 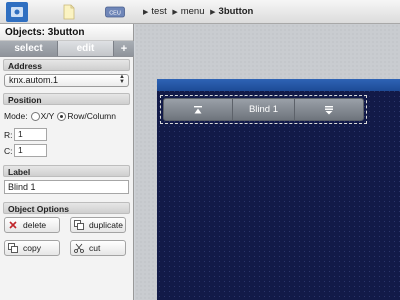 What do you see at coordinates (8, 150) in the screenshot?
I see `column-label: C:` at bounding box center [8, 150].